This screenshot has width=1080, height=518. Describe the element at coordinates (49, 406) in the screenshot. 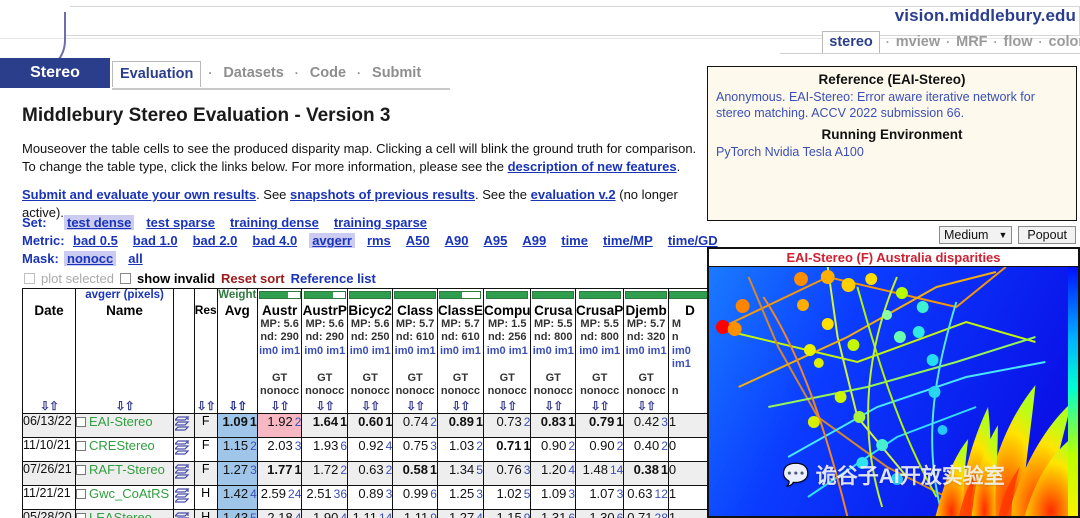

I see `sort-date-arrows: ⇩⇧` at that location.